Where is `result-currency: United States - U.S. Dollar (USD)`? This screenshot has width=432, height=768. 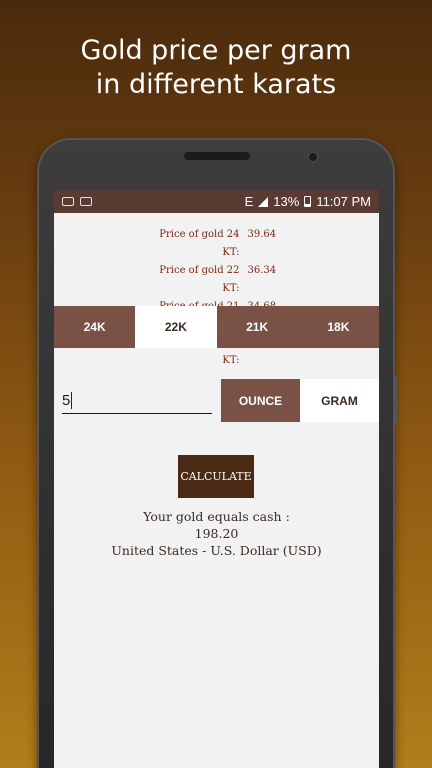 result-currency: United States - U.S. Dollar (USD) is located at coordinates (216, 550).